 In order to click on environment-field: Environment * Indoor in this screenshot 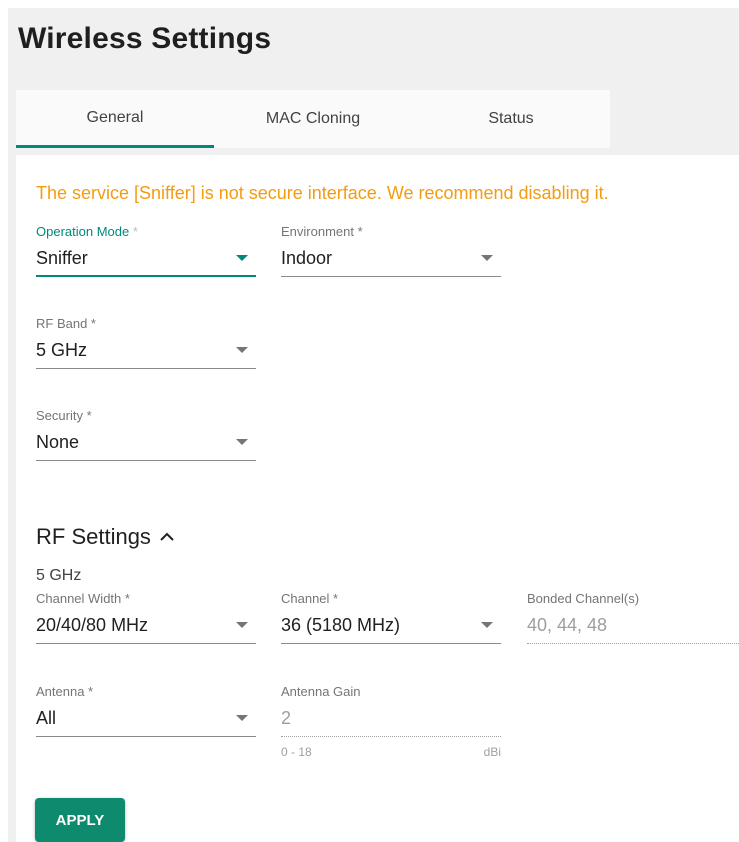, I will do `click(391, 250)`.